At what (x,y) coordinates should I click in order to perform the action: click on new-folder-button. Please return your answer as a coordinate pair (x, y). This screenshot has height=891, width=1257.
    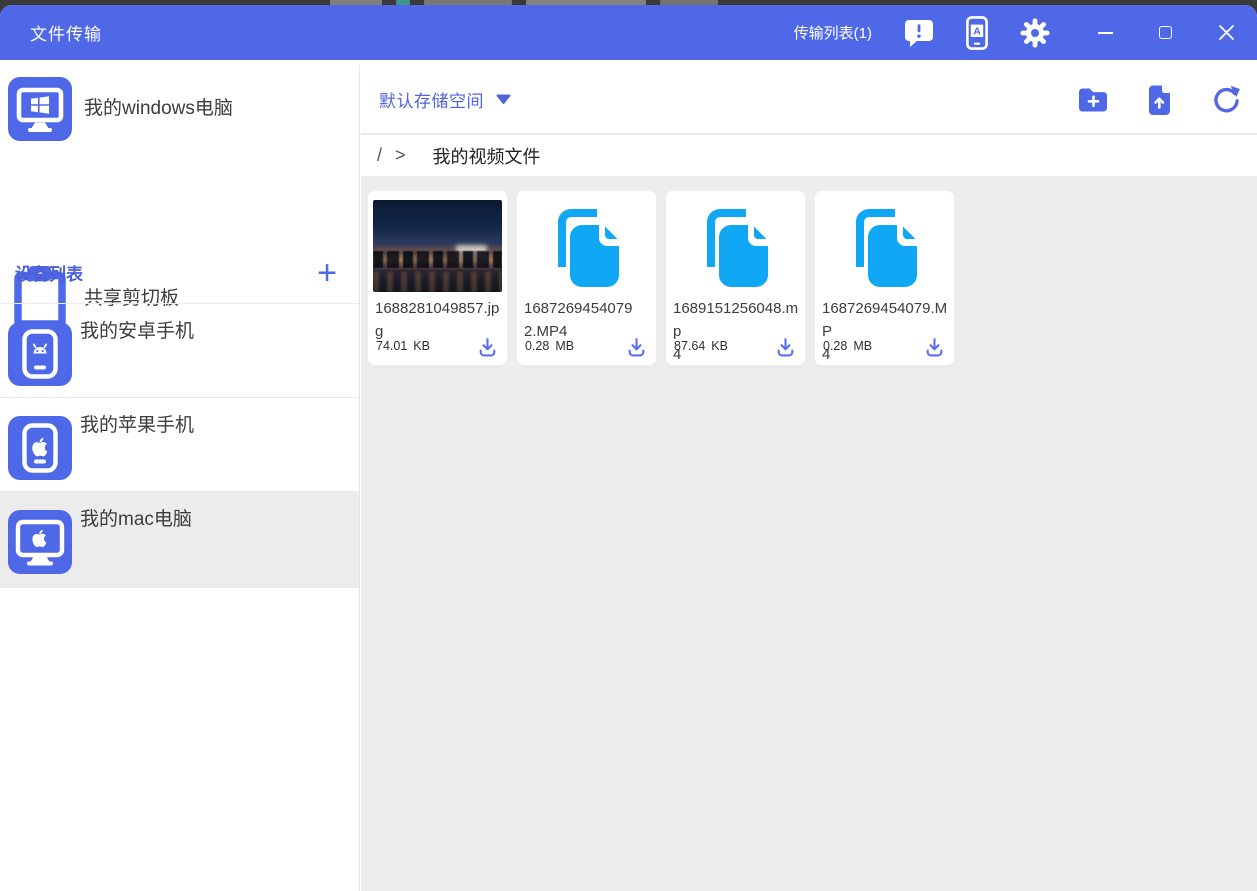
    Looking at the image, I should click on (1093, 99).